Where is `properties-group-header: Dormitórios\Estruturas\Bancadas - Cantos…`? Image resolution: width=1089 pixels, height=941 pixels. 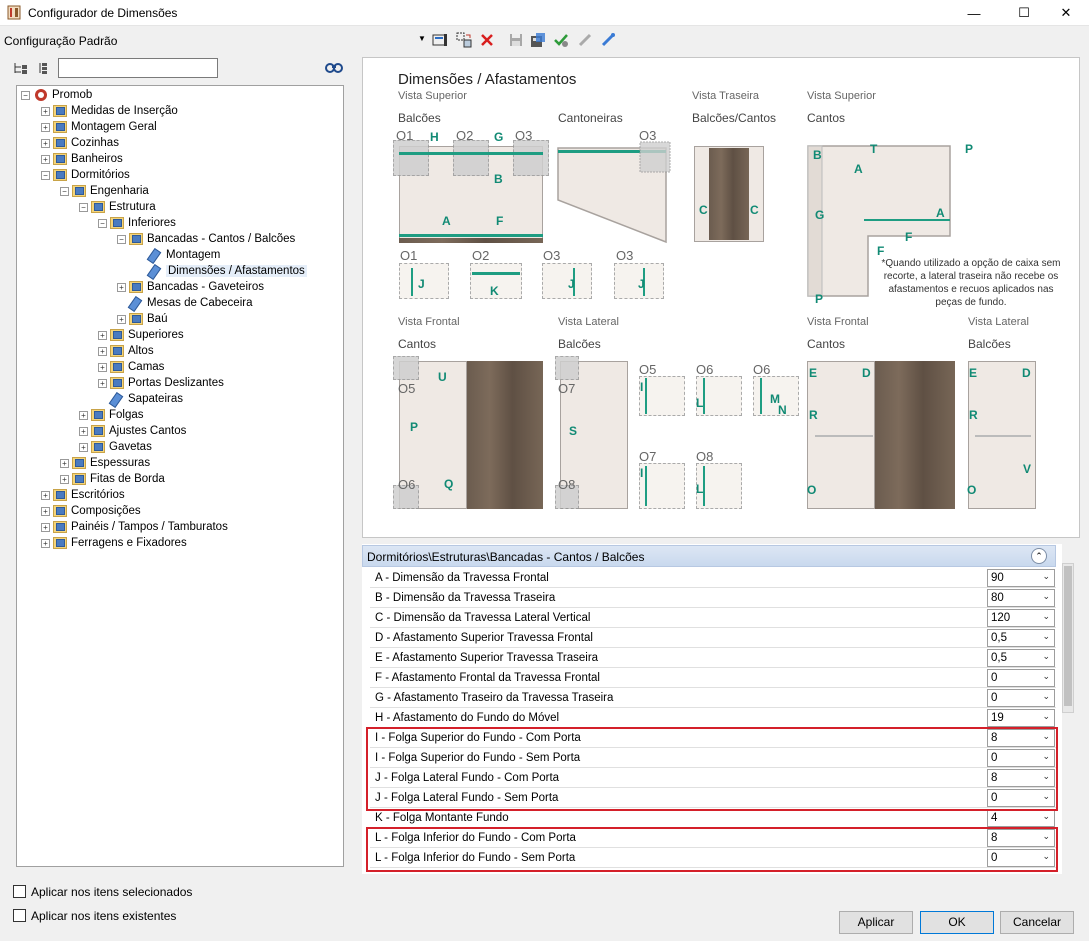
properties-group-header: Dormitórios\Estruturas\Bancadas - Cantos… is located at coordinates (709, 556).